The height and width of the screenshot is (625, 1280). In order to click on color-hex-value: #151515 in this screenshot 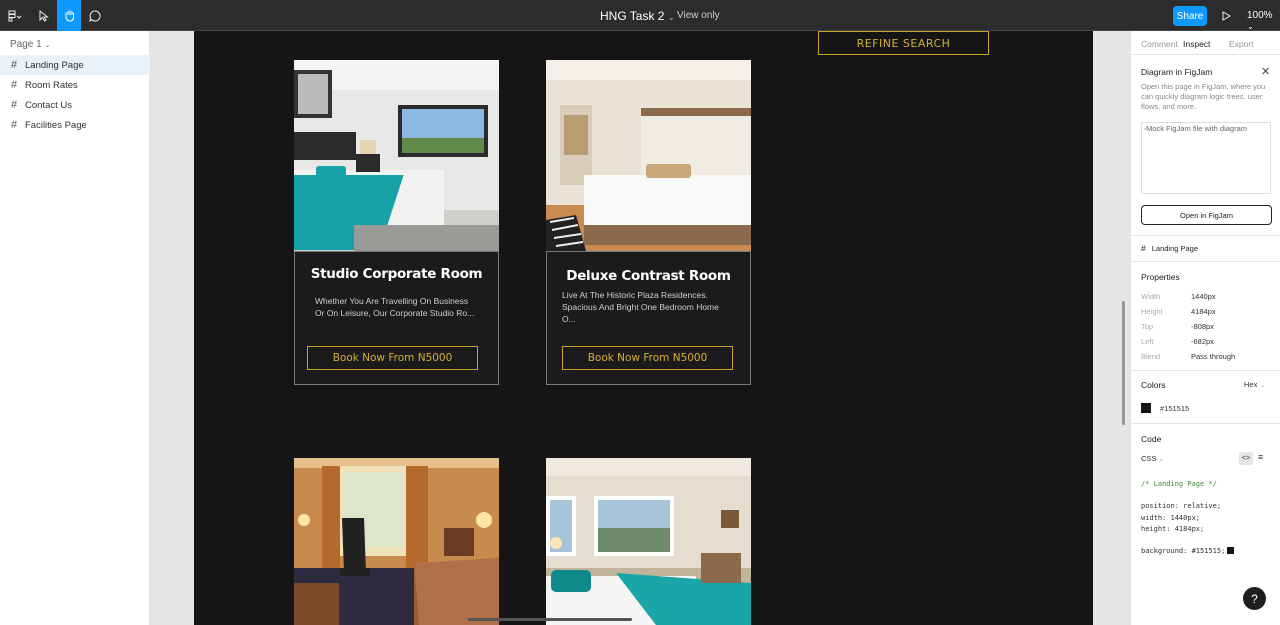, I will do `click(1174, 408)`.